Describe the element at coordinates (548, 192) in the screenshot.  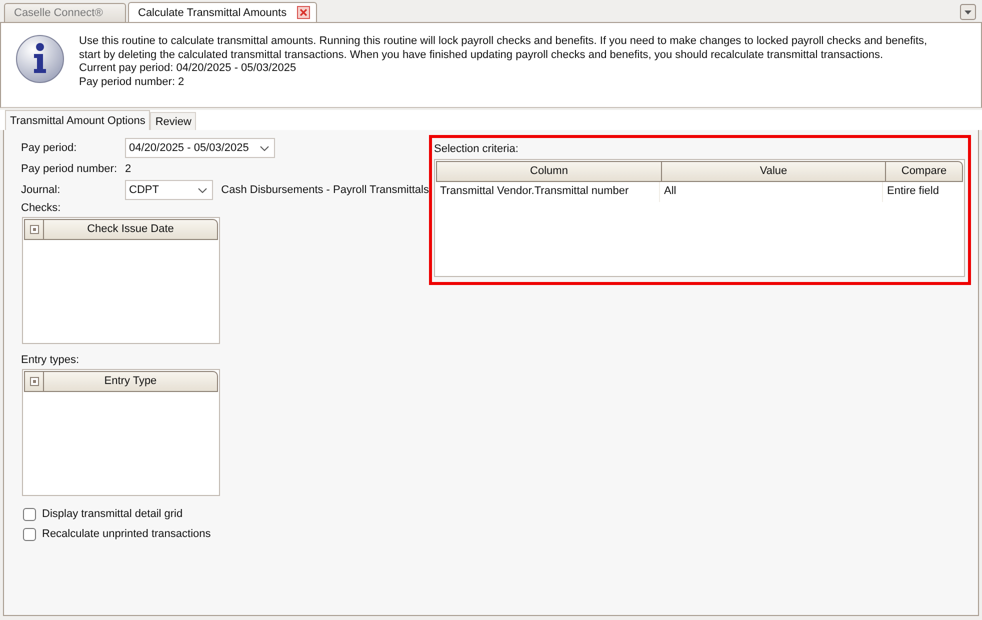
I see `table-cell: Transmittal Vendor.Transmittal number` at that location.